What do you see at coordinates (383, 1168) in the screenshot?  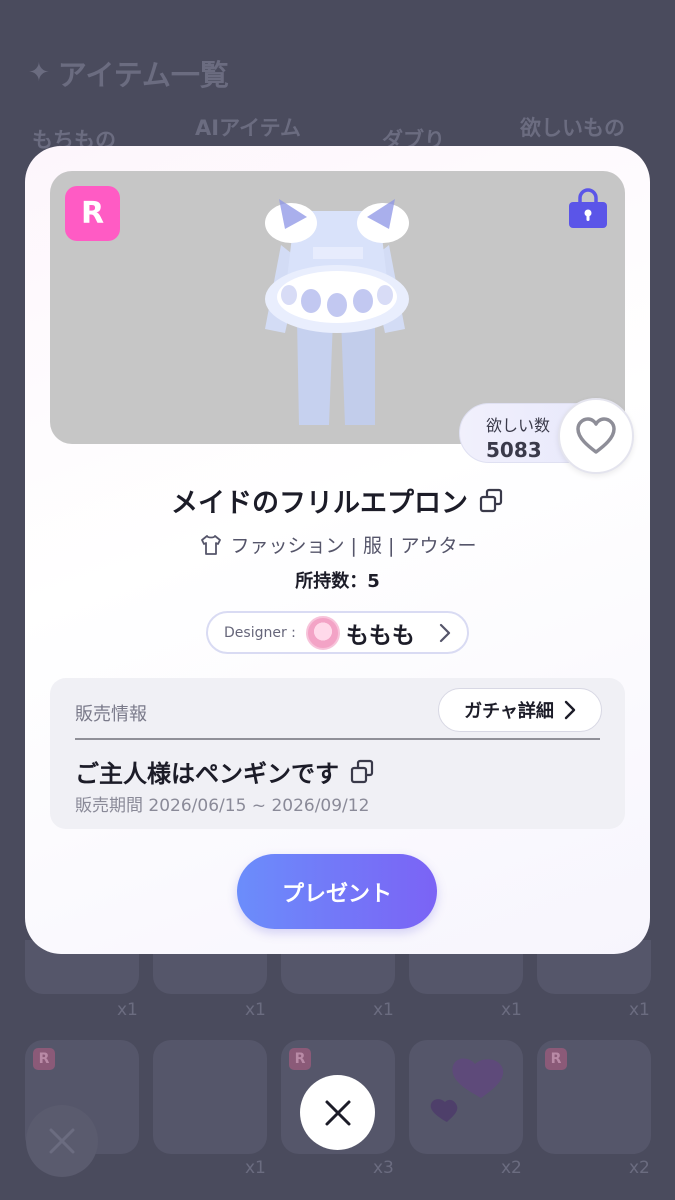 I see `background-grid-count: x3` at bounding box center [383, 1168].